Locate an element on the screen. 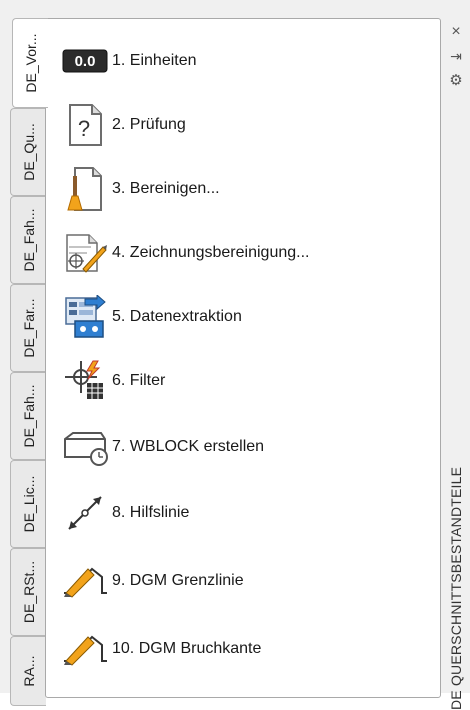 The width and height of the screenshot is (470, 710). data-extraction-icon is located at coordinates (85, 317).